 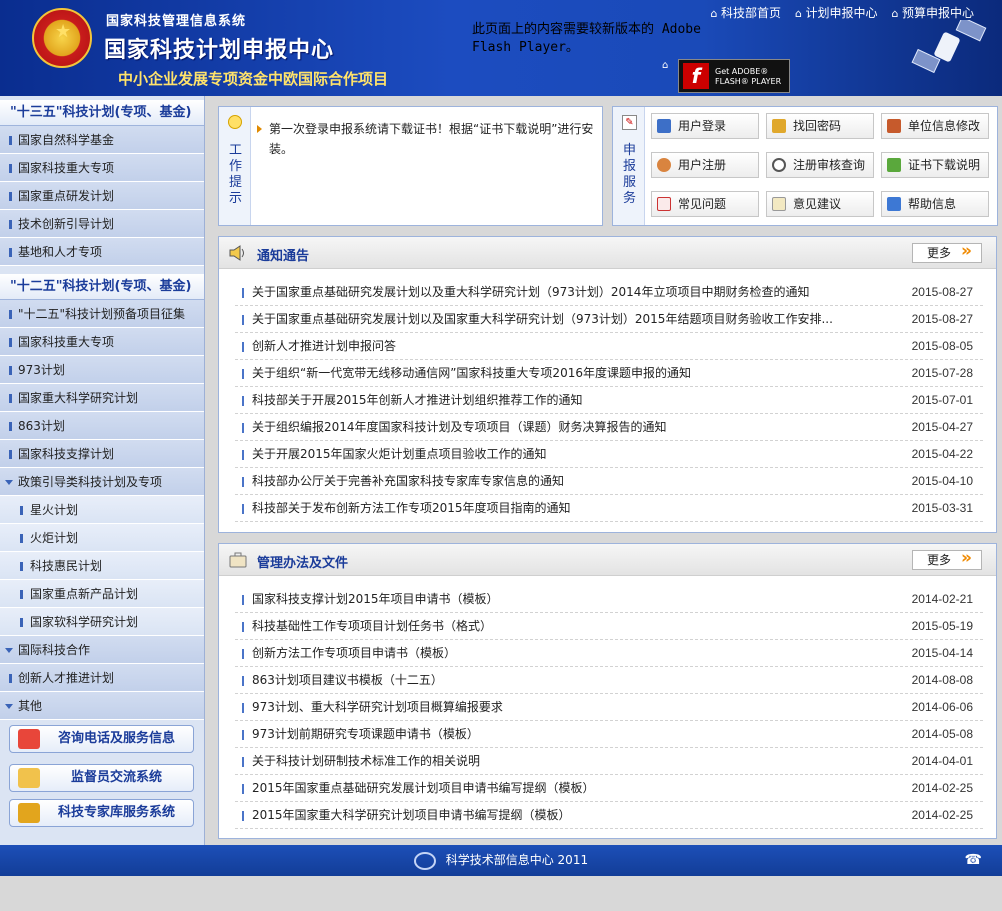 I want to click on item-title-link: 关于组织编报2014年度国家科技计划及专项项目（课题）财务决算报告的通知, so click(x=459, y=427).